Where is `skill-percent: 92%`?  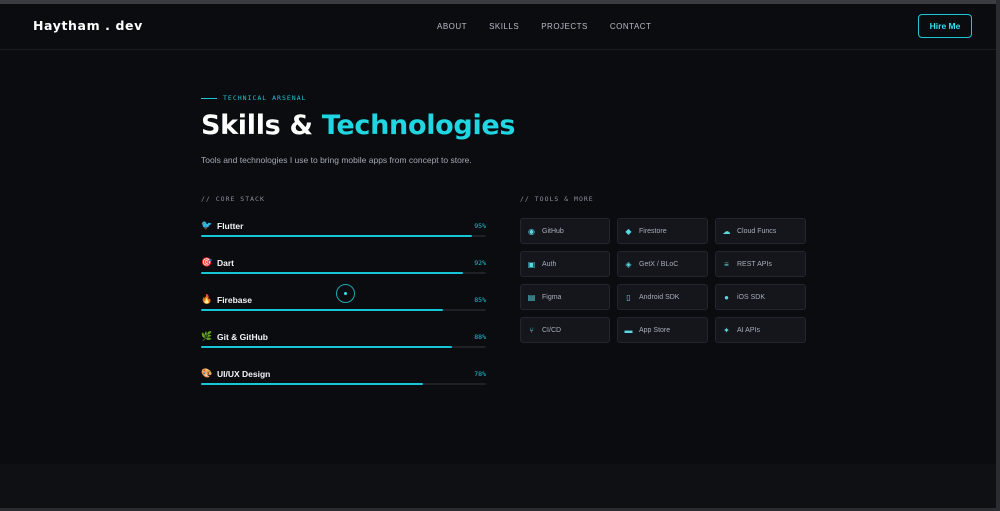 skill-percent: 92% is located at coordinates (480, 263).